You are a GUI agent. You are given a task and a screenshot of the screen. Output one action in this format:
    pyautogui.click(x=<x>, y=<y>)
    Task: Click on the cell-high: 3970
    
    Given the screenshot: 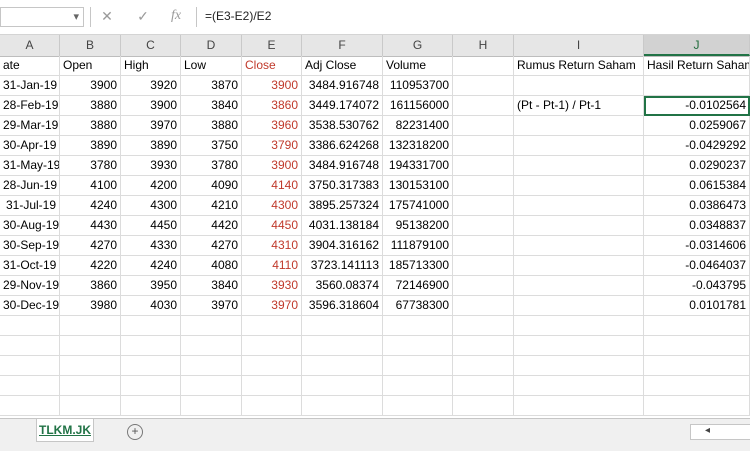 What is the action you would take?
    pyautogui.click(x=151, y=126)
    